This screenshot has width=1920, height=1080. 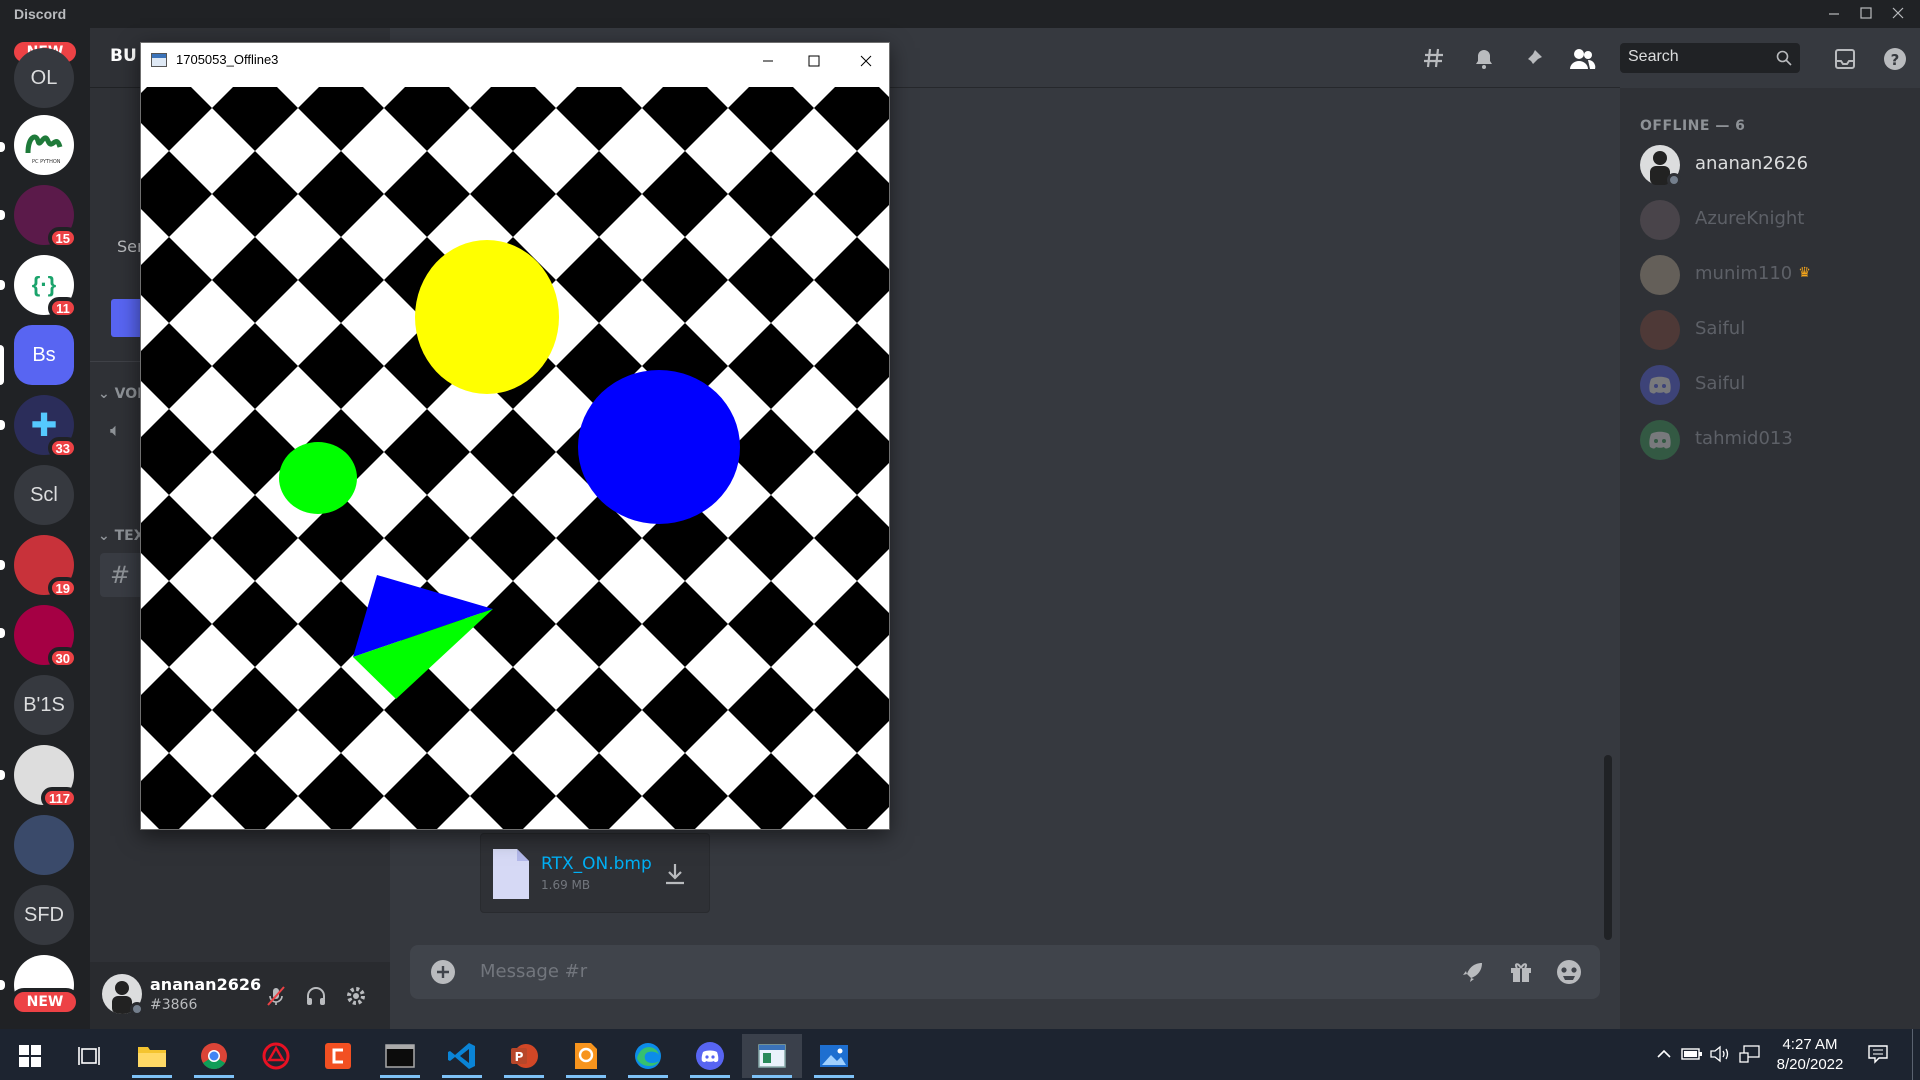 I want to click on member-item: tahmid013, so click(x=1770, y=440).